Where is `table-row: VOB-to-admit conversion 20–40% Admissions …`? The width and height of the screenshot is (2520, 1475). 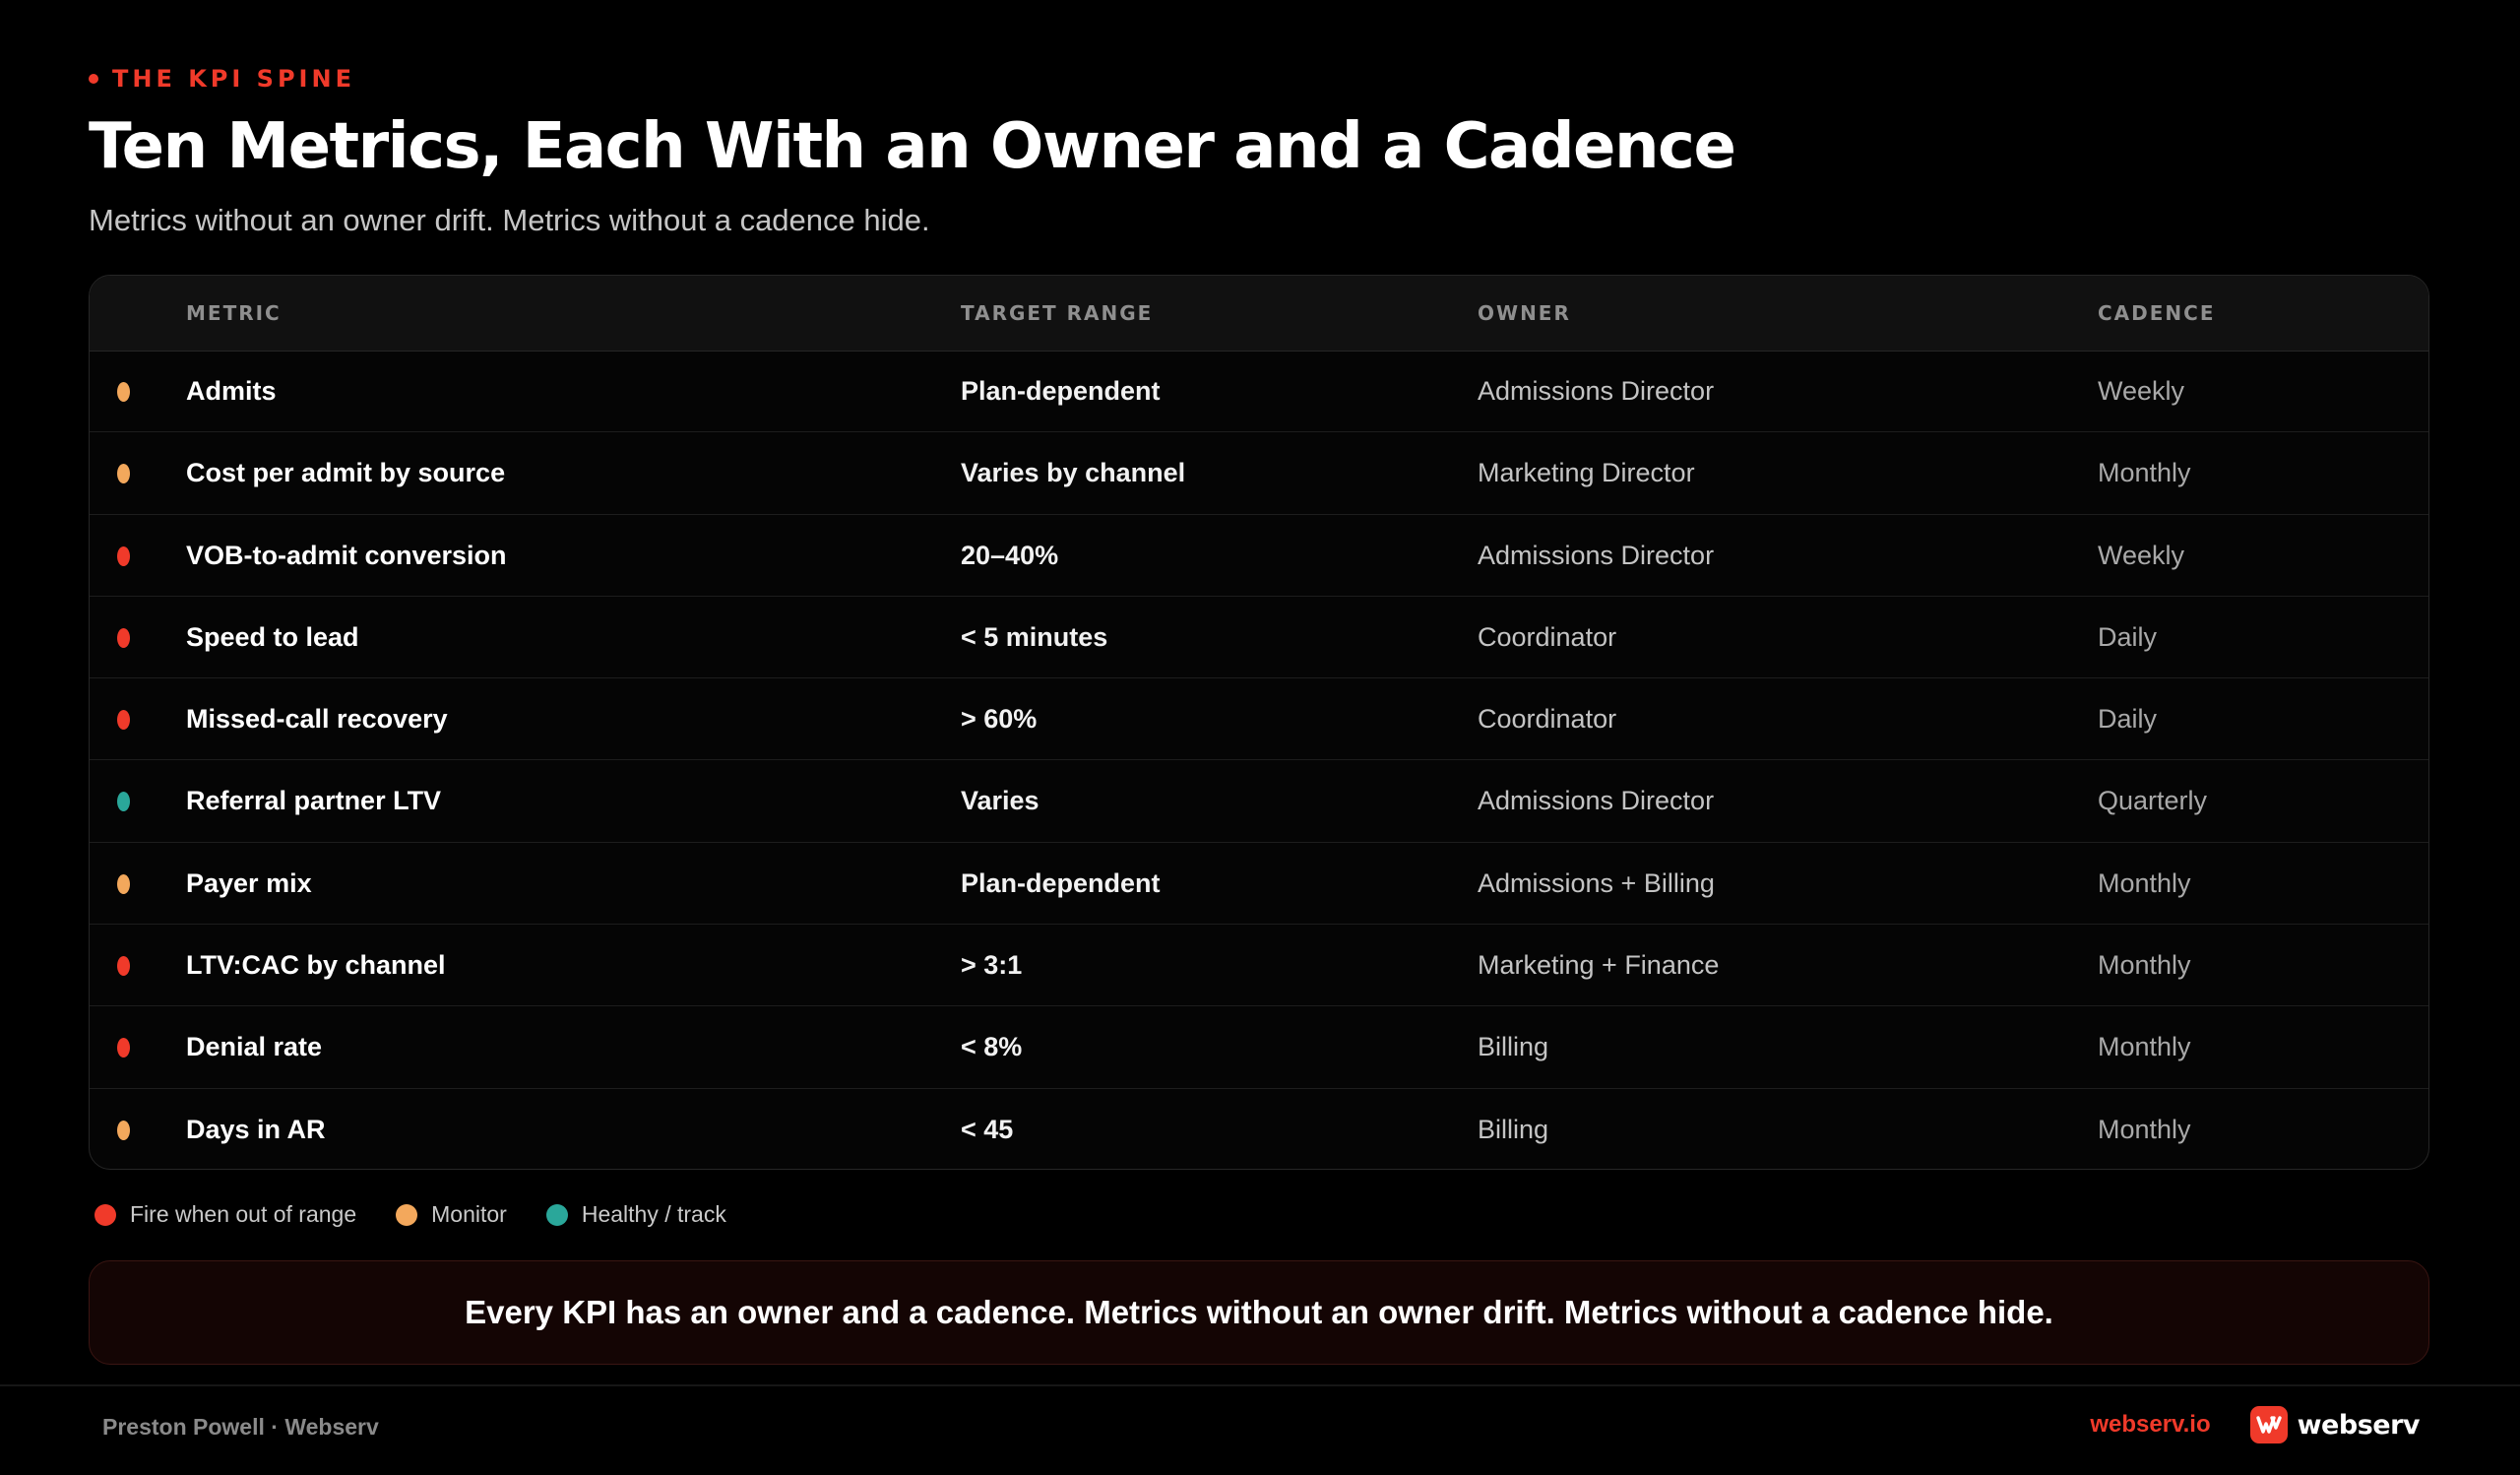 table-row: VOB-to-admit conversion 20–40% Admissions … is located at coordinates (1259, 556).